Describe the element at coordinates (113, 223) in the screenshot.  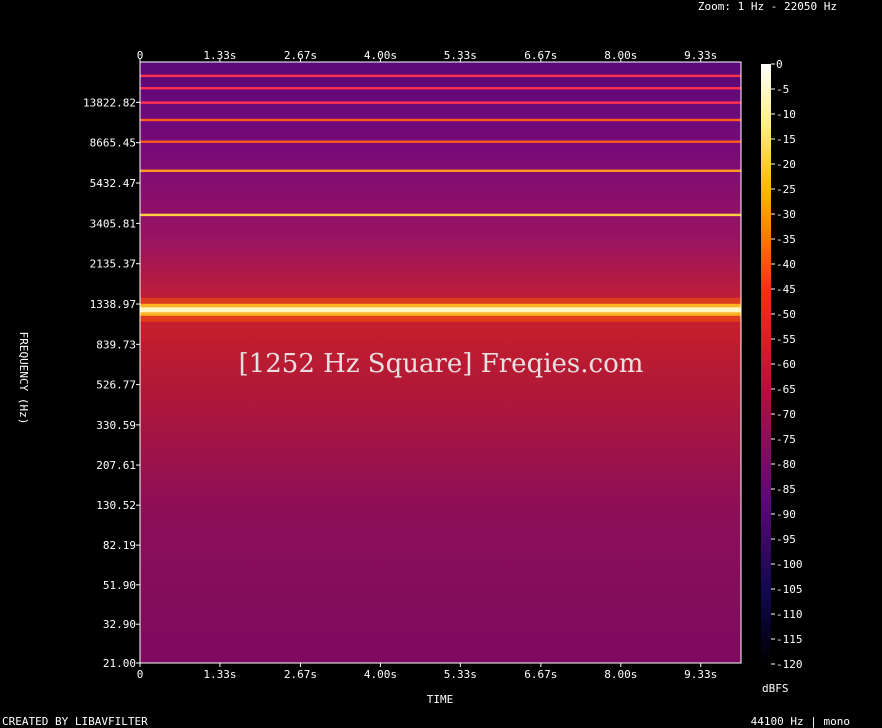
I see `y-tick-label: 3405.81` at that location.